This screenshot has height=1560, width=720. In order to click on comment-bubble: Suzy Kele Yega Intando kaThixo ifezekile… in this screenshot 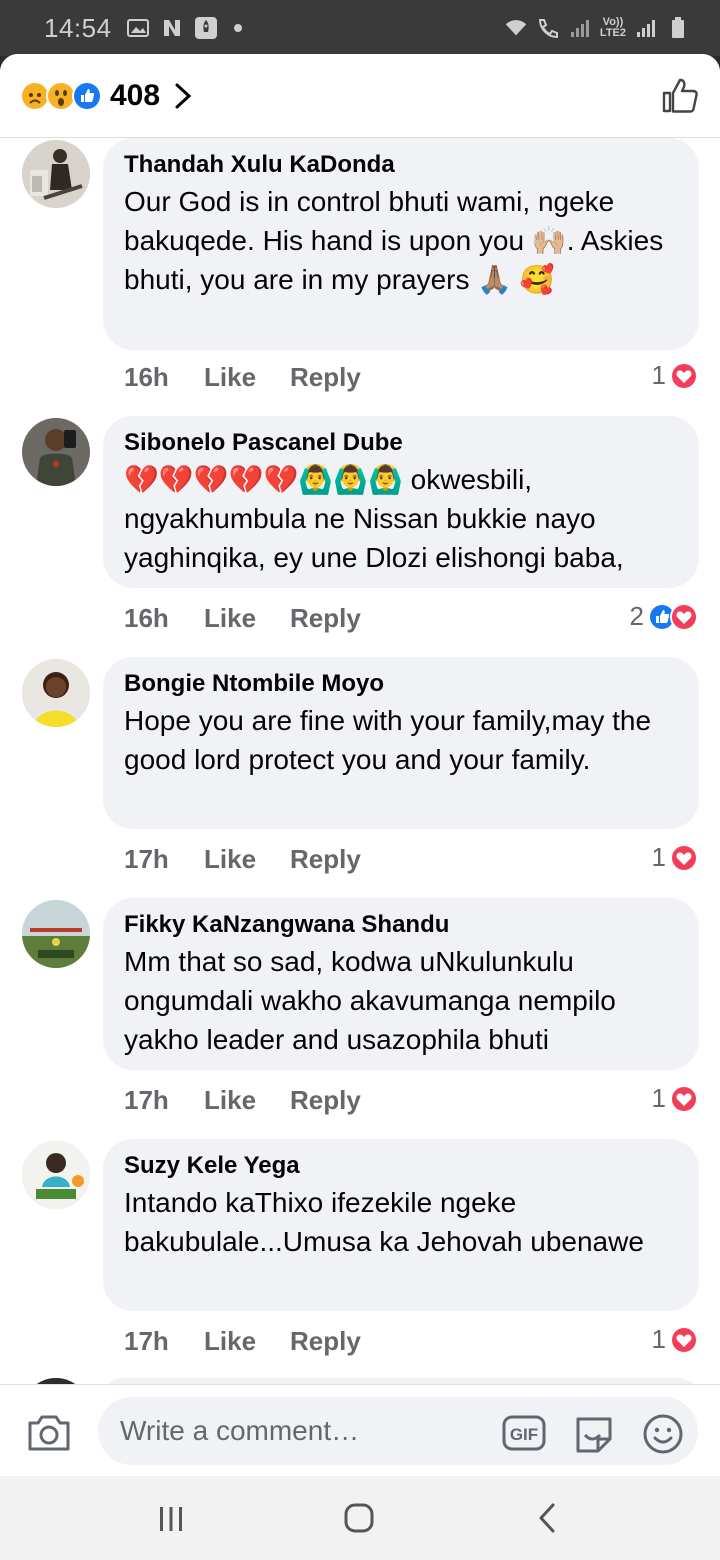, I will do `click(401, 1225)`.